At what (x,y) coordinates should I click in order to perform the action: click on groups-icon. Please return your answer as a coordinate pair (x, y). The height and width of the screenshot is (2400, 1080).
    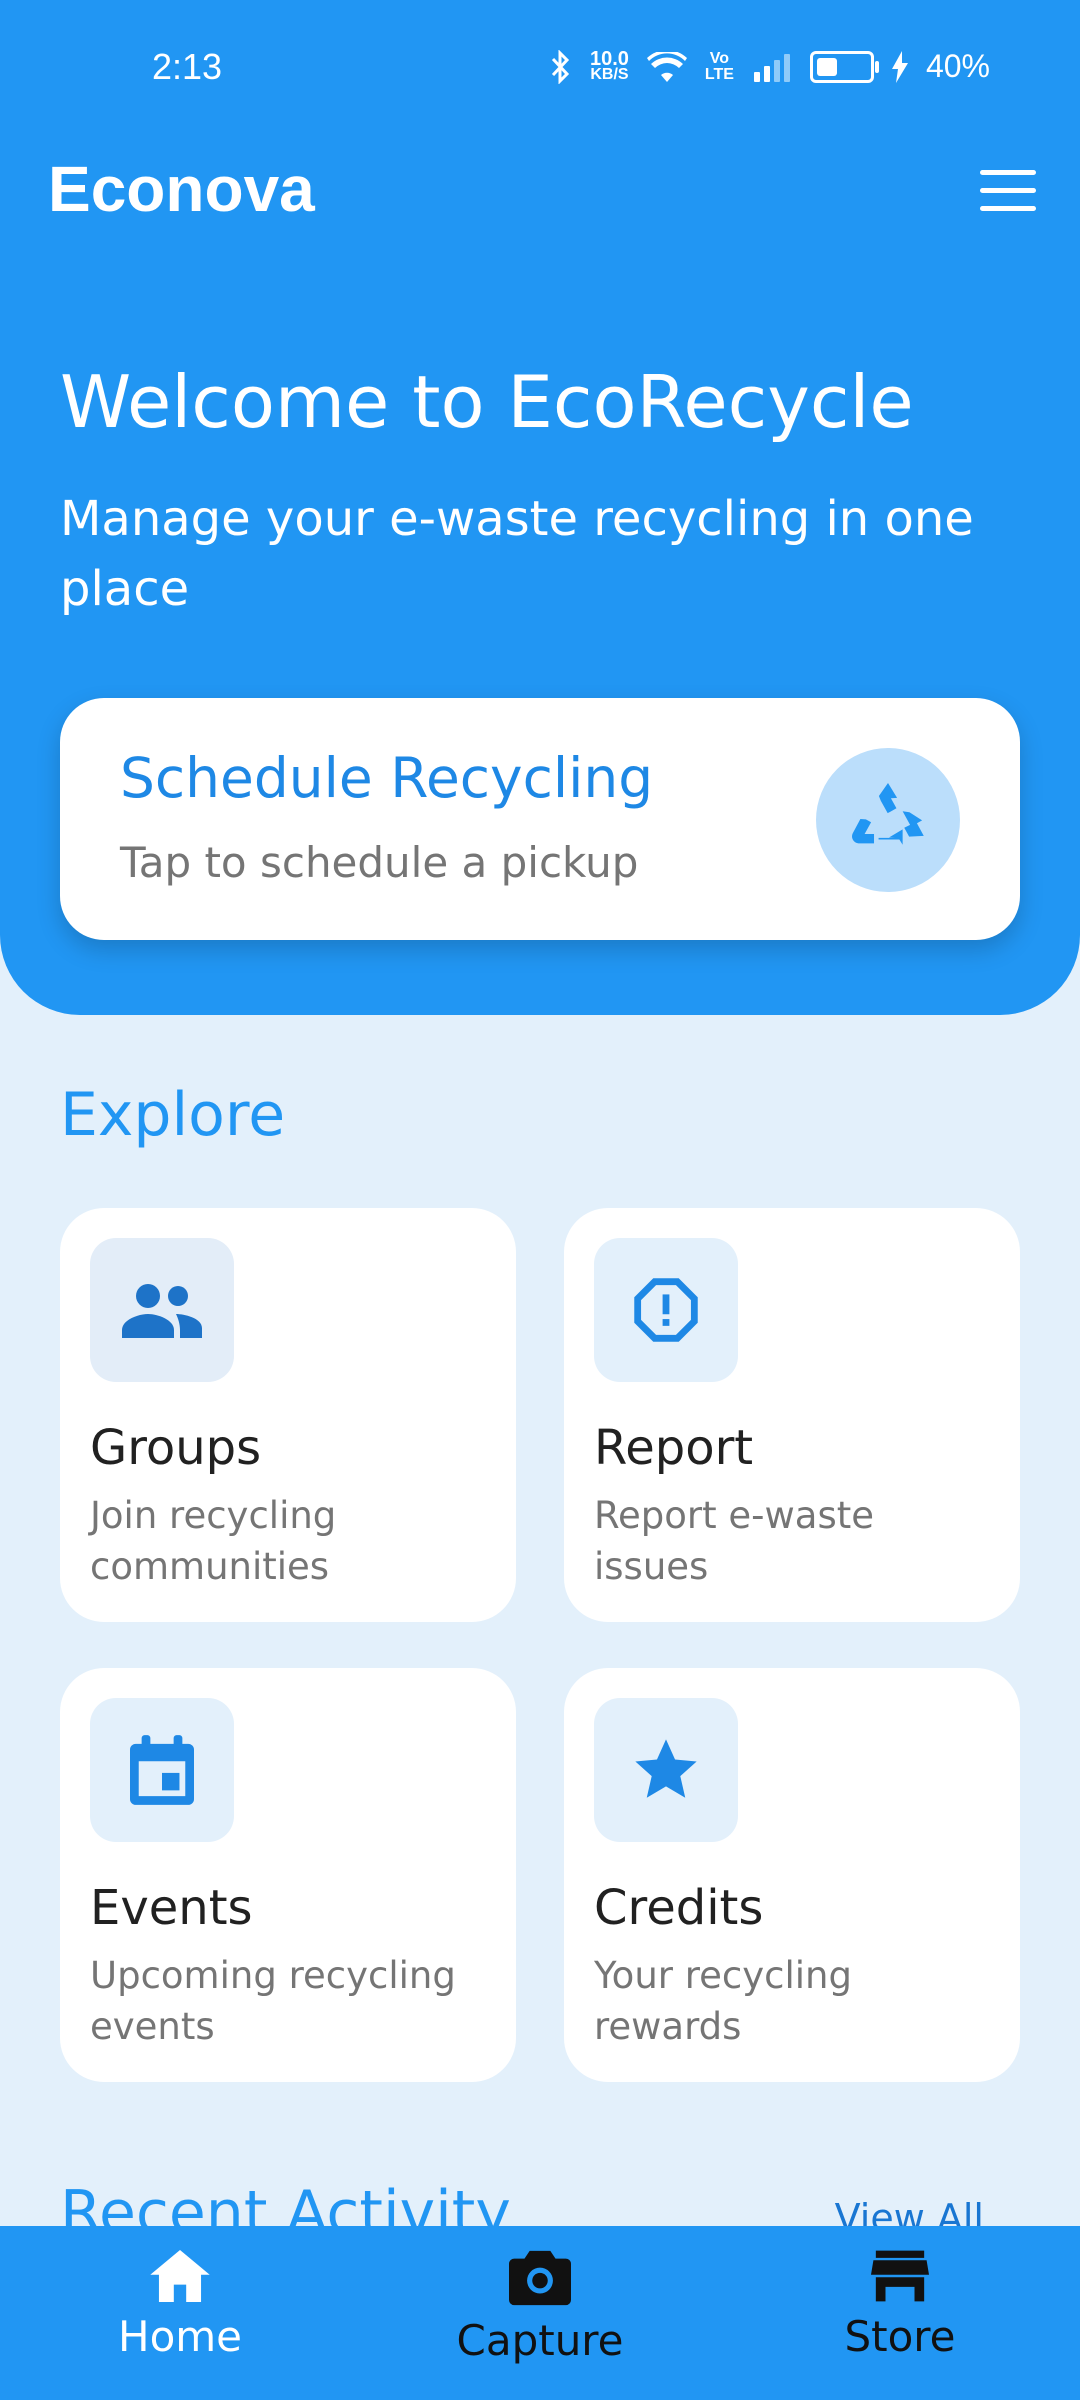
    Looking at the image, I should click on (162, 1310).